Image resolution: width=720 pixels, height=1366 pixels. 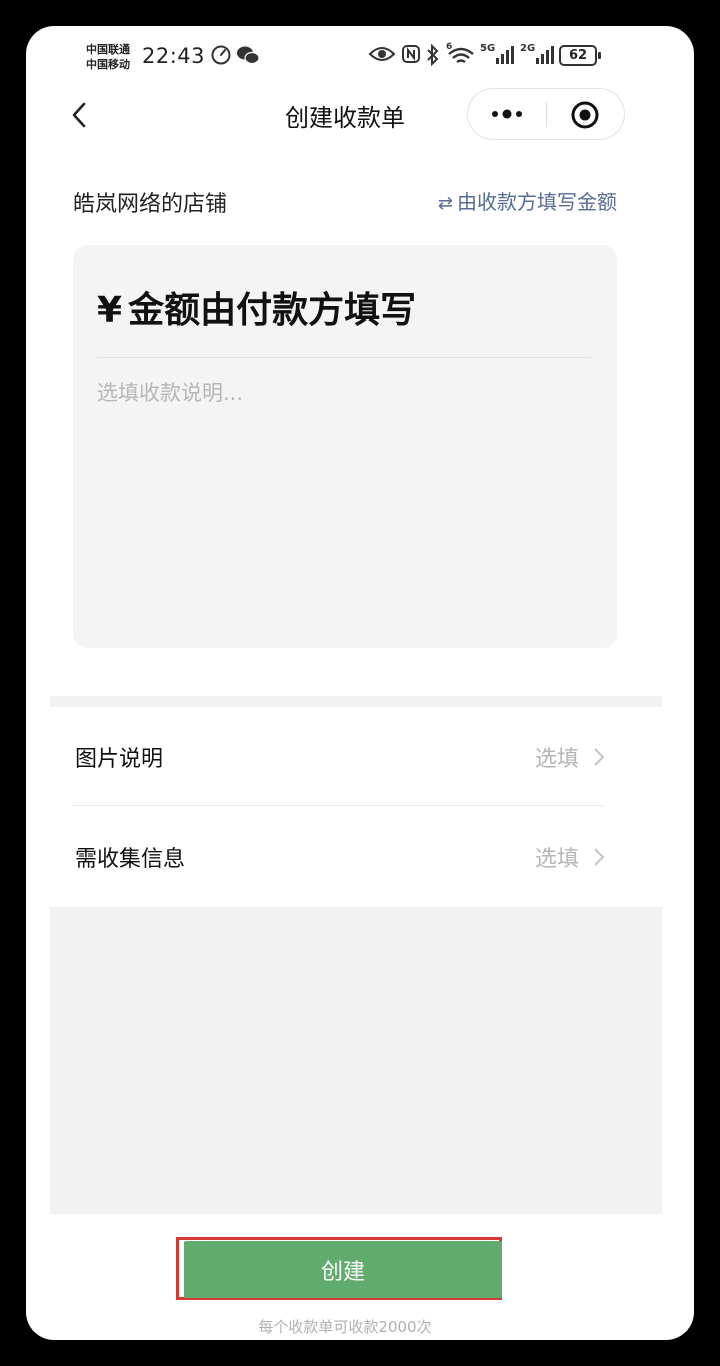 I want to click on switch-amount-mode-label: 由收款方填写金额, so click(x=537, y=202).